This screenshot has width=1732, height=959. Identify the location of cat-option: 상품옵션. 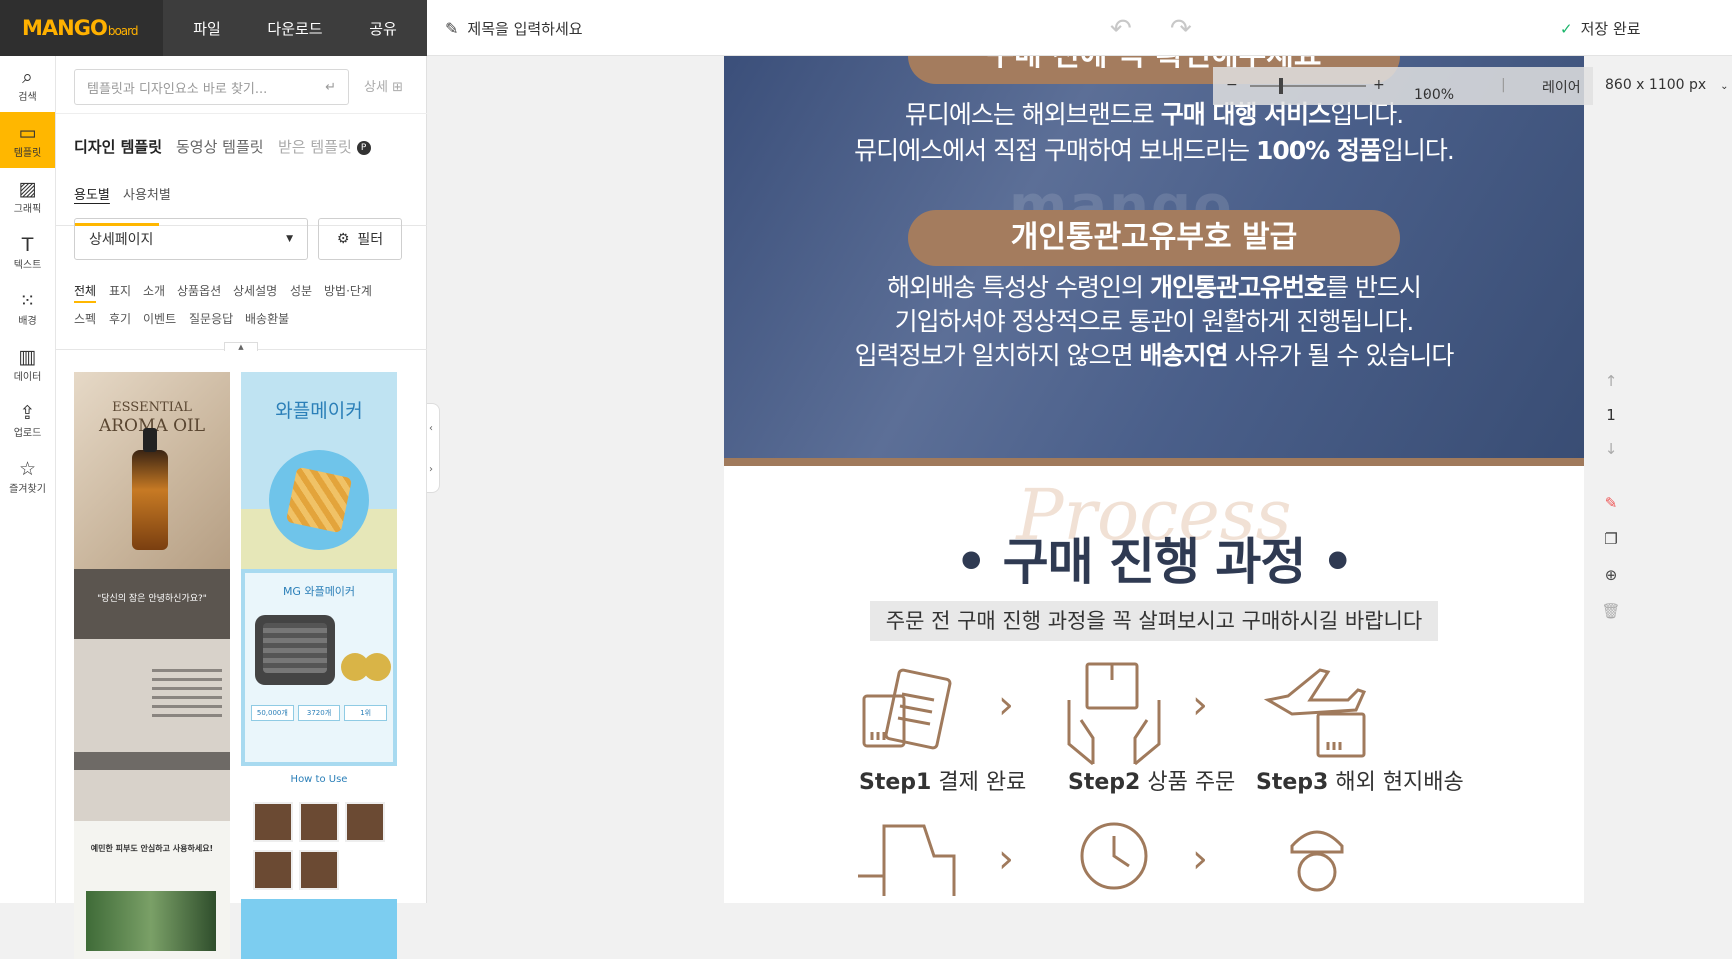
(199, 290).